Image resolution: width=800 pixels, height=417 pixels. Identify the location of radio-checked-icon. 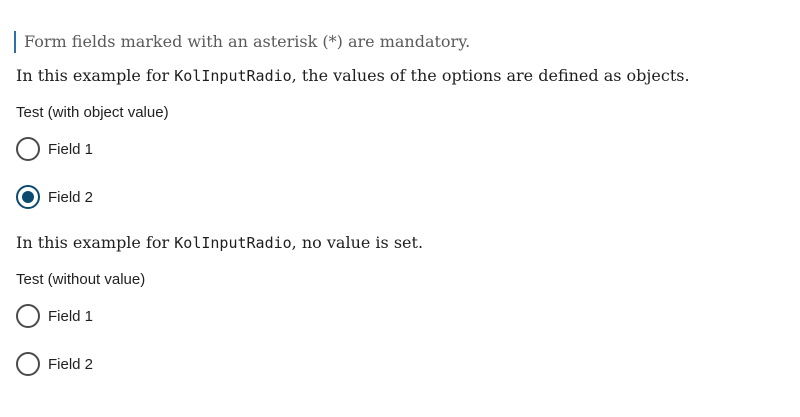
(28, 197).